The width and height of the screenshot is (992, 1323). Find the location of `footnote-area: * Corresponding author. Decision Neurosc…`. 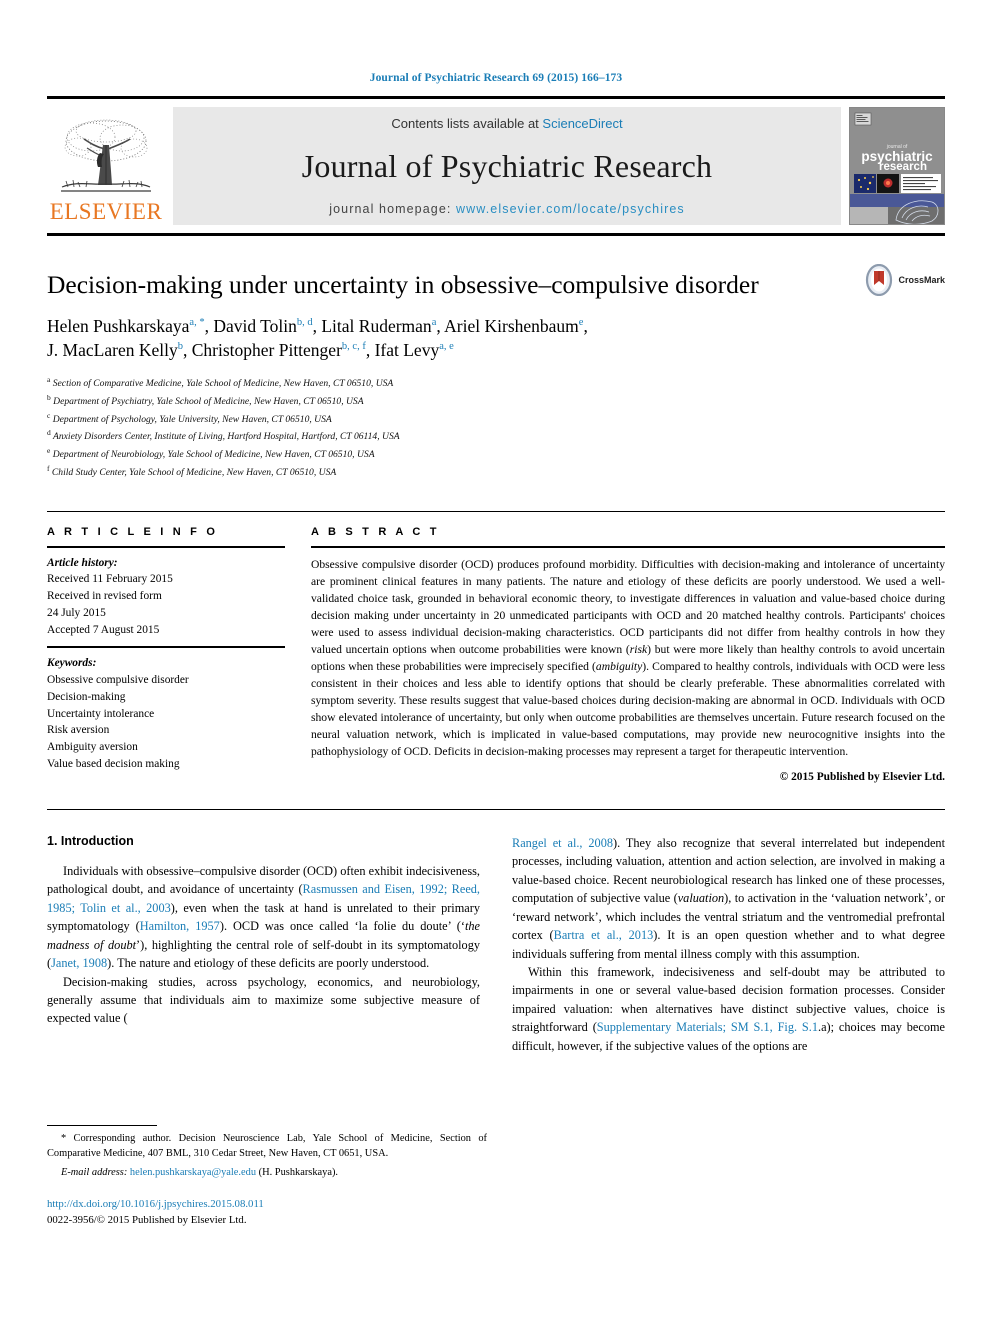

footnote-area: * Corresponding author. Decision Neurosc… is located at coordinates (267, 1177).